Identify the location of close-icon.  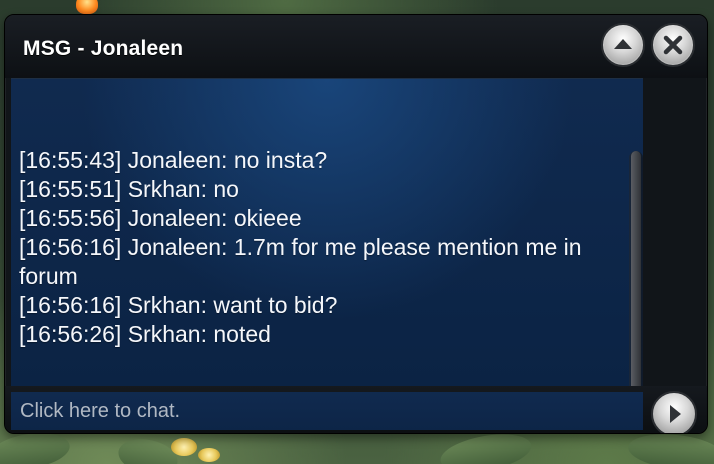
(673, 45).